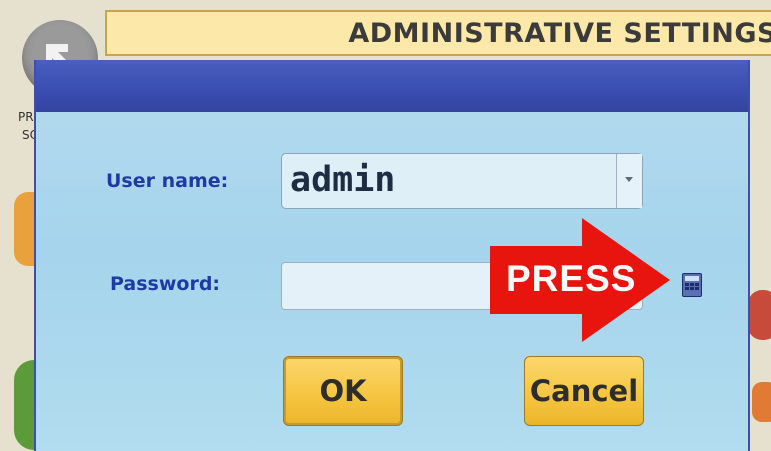 The width and height of the screenshot is (771, 451). I want to click on ok-button: OK, so click(343, 391).